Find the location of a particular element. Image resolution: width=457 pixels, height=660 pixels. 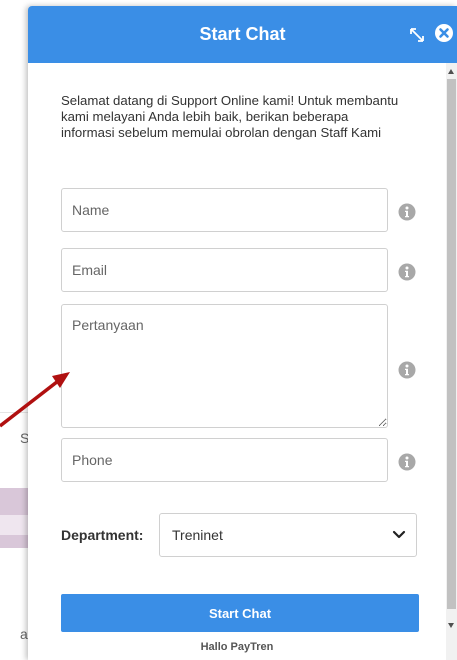

scroll-up-arrow-icon is located at coordinates (451, 71).